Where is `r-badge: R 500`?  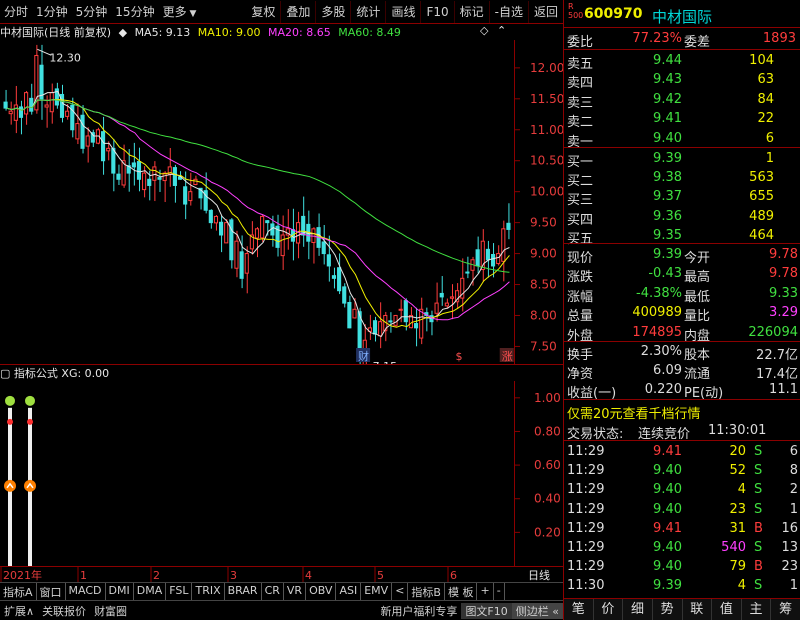 r-badge: R 500 is located at coordinates (576, 11).